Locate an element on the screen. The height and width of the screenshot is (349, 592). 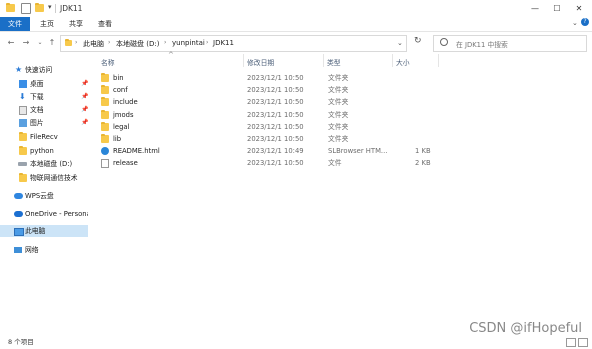
sidebar-item-label: FileRecv is located at coordinates (44, 137).